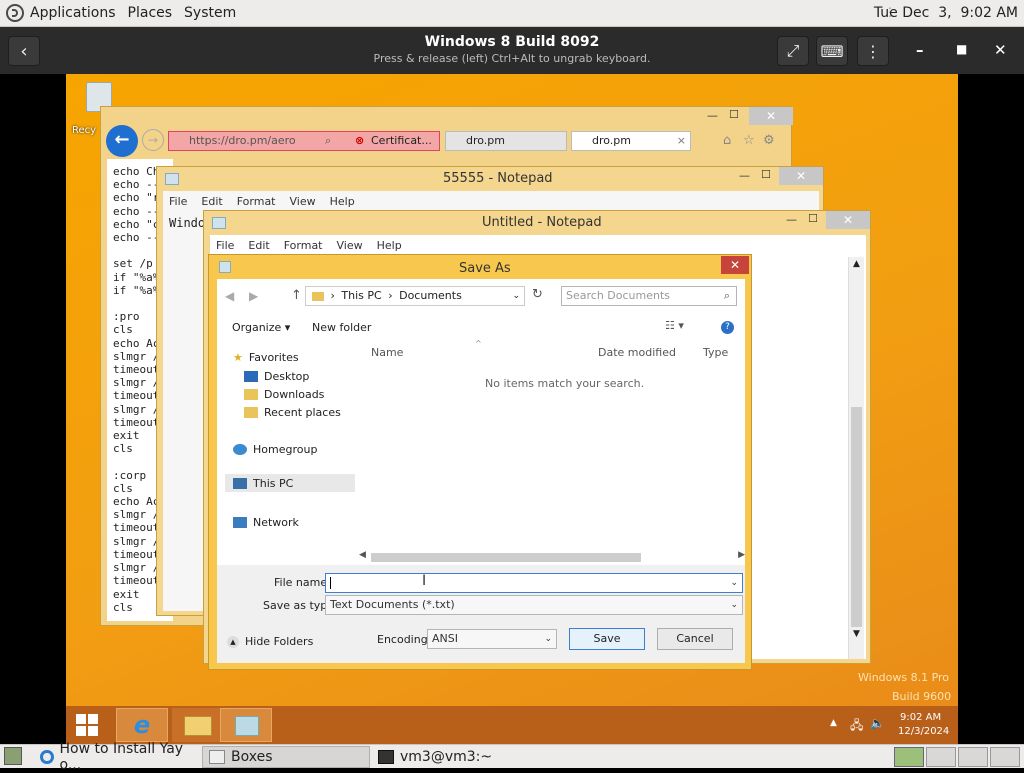 The image size is (1024, 773). Describe the element at coordinates (537, 294) in the screenshot. I see `refresh-icon: ↻` at that location.